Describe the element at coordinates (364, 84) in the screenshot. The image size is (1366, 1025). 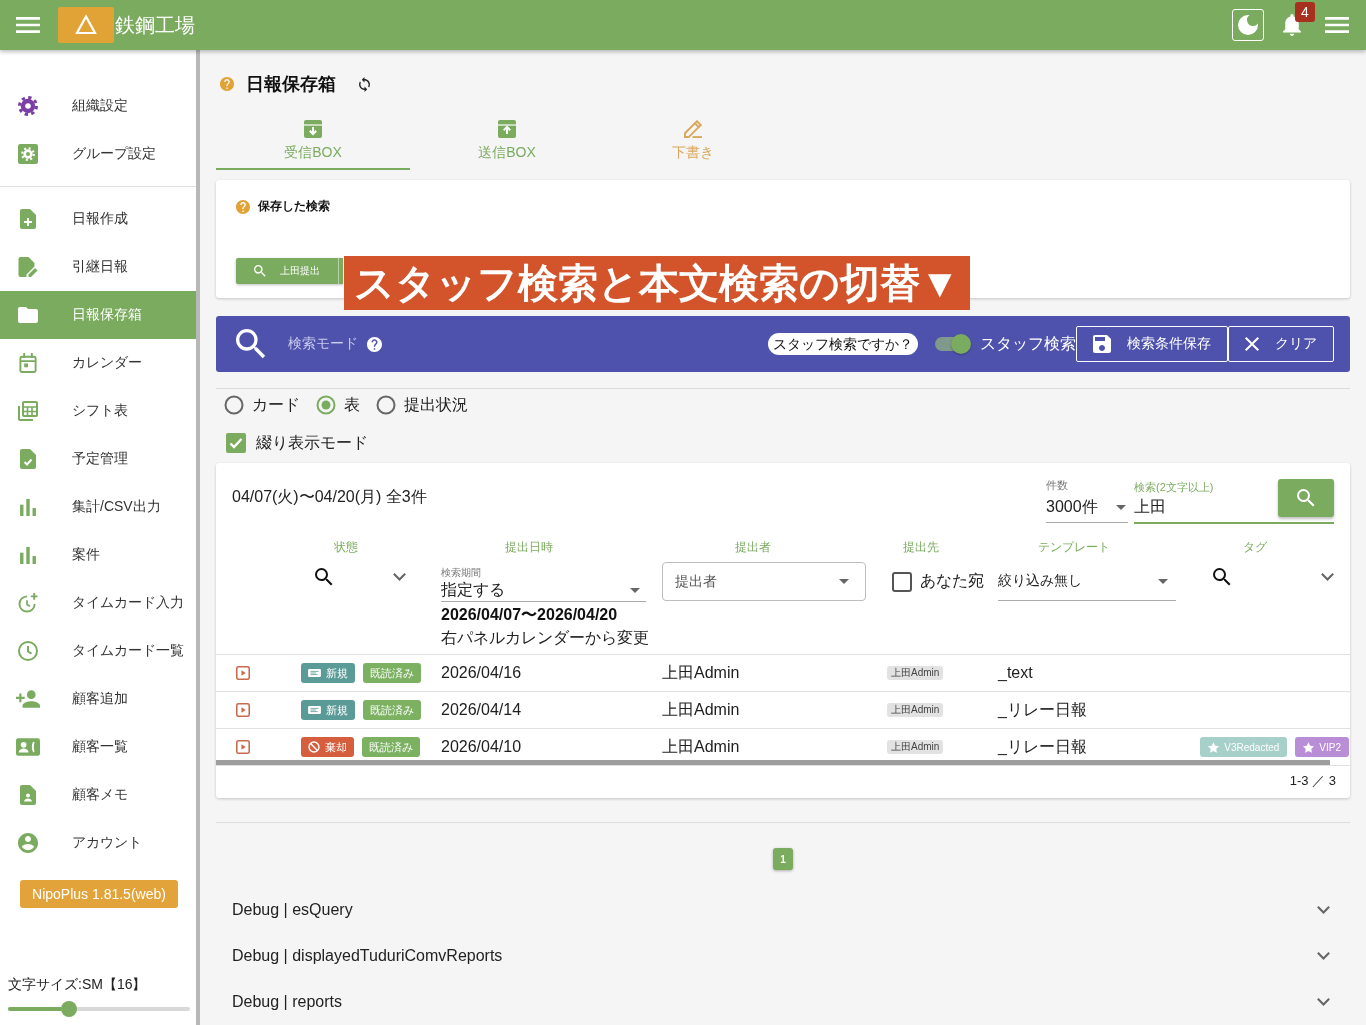
I see `refresh-icon` at that location.